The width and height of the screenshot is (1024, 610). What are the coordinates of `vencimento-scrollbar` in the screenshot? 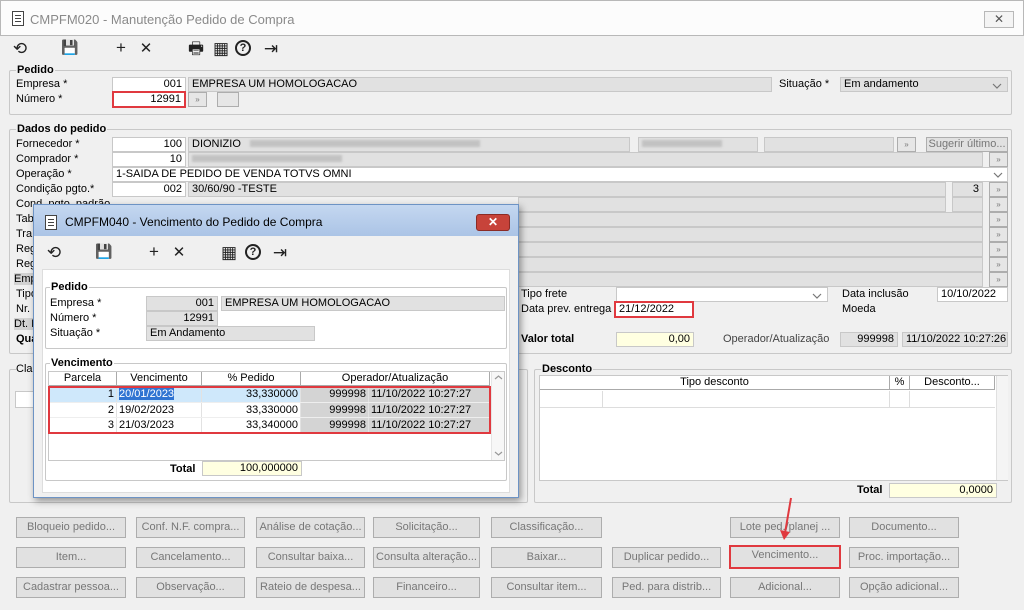 It's located at (497, 416).